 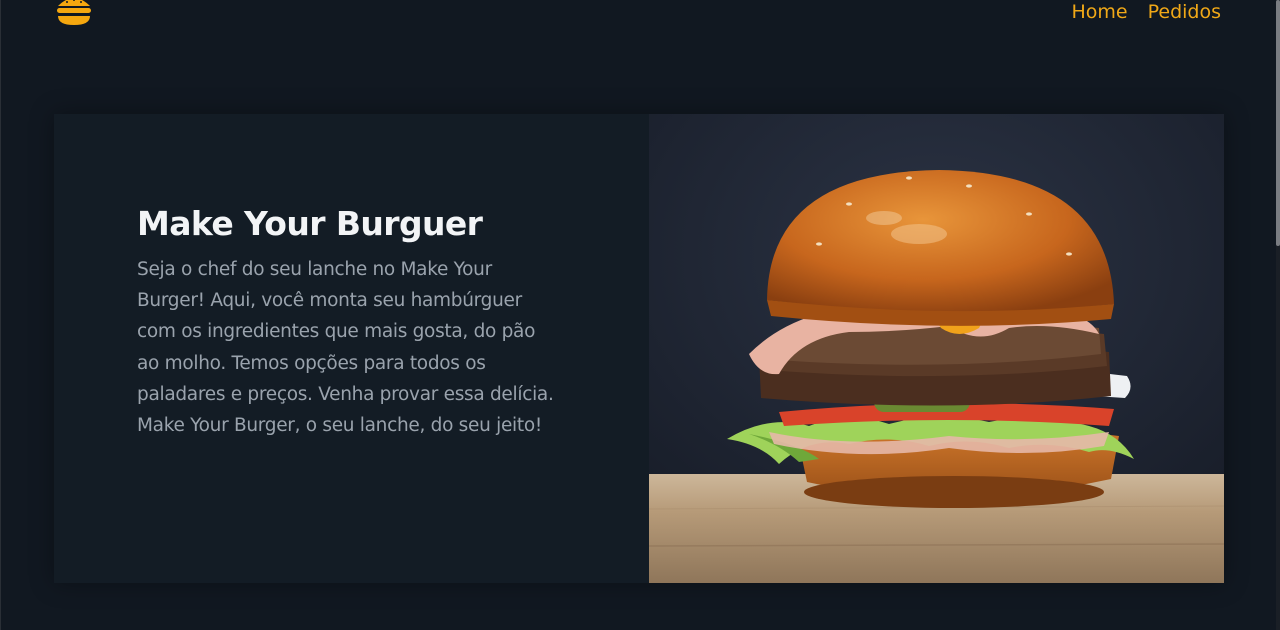 What do you see at coordinates (1184, 12) in the screenshot?
I see `nav-pedidos-link: Pedidos` at bounding box center [1184, 12].